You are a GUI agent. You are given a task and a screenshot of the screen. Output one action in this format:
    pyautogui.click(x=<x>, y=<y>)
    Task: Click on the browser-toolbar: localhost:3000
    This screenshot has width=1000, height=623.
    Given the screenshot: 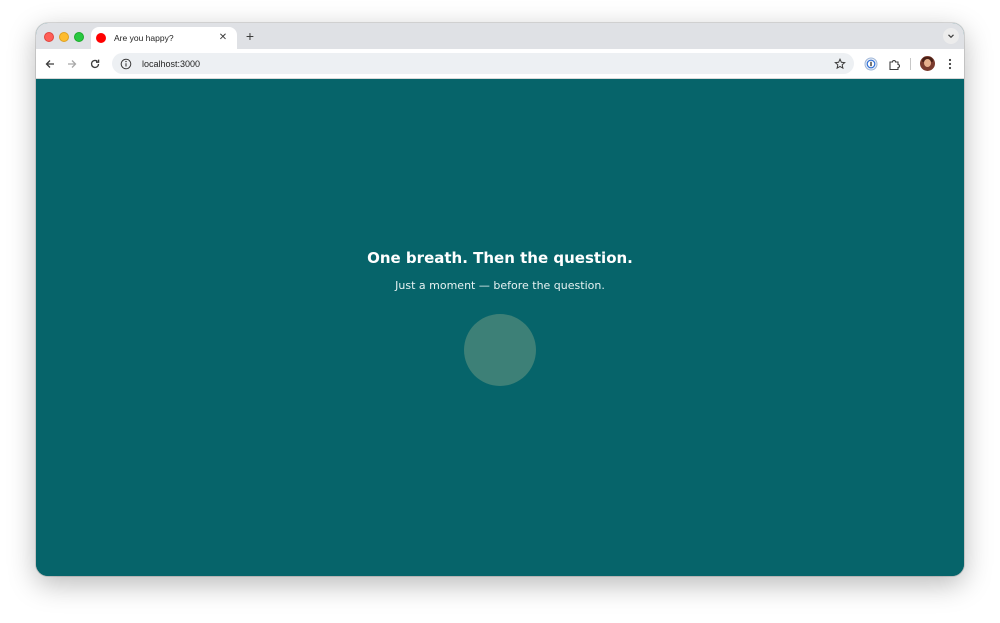 What is the action you would take?
    pyautogui.click(x=500, y=64)
    